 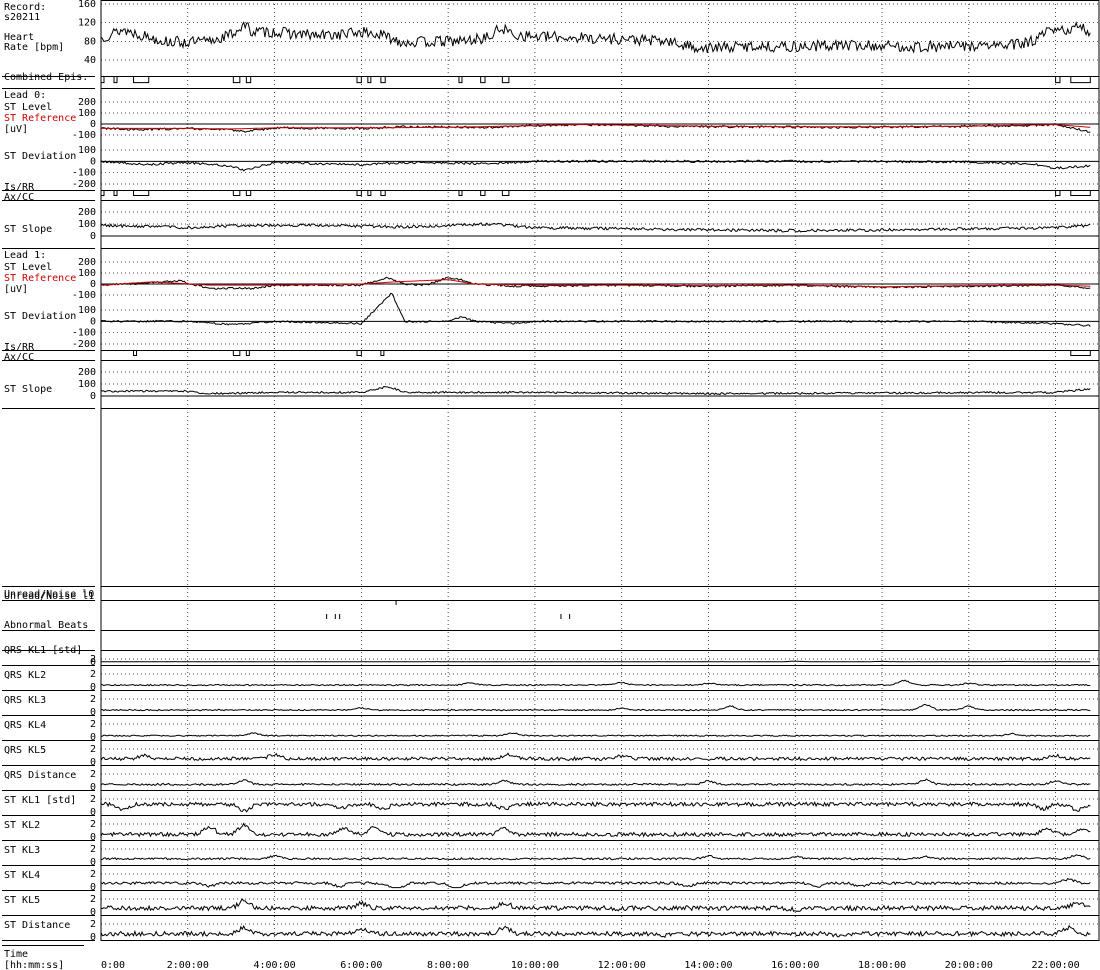 What do you see at coordinates (550, 195) in the screenshot?
I see `row-lead0-isrr` at bounding box center [550, 195].